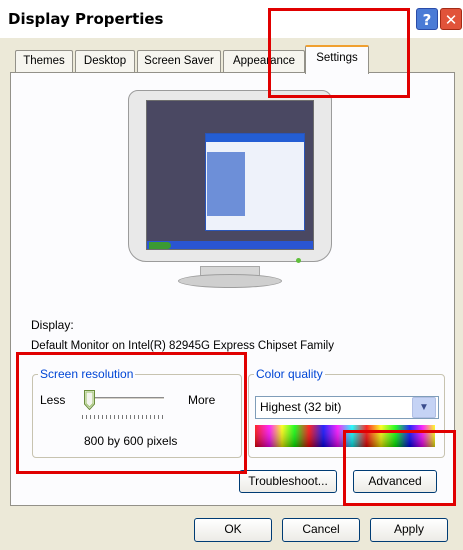 The image size is (463, 550). Describe the element at coordinates (52, 325) in the screenshot. I see `display-label: Display:` at that location.